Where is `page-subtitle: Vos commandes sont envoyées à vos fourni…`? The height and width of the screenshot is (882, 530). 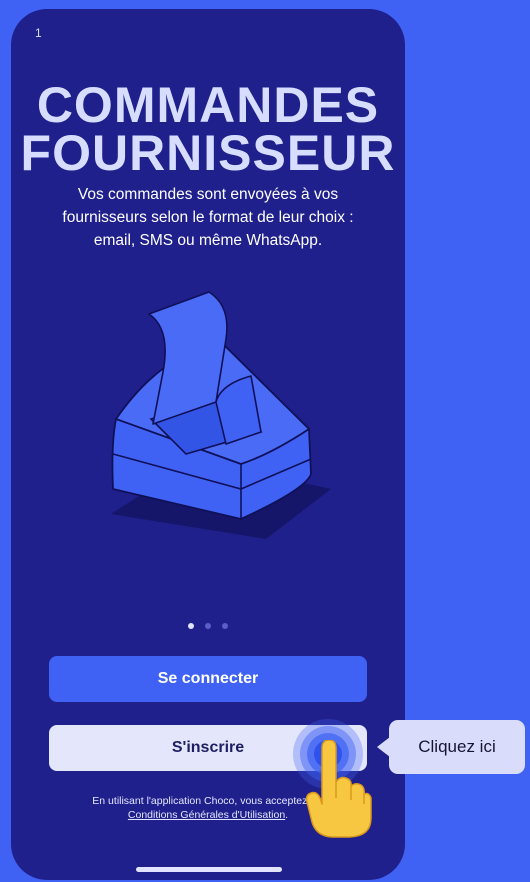
page-subtitle: Vos commandes sont envoyées à vos fourni… is located at coordinates (208, 217).